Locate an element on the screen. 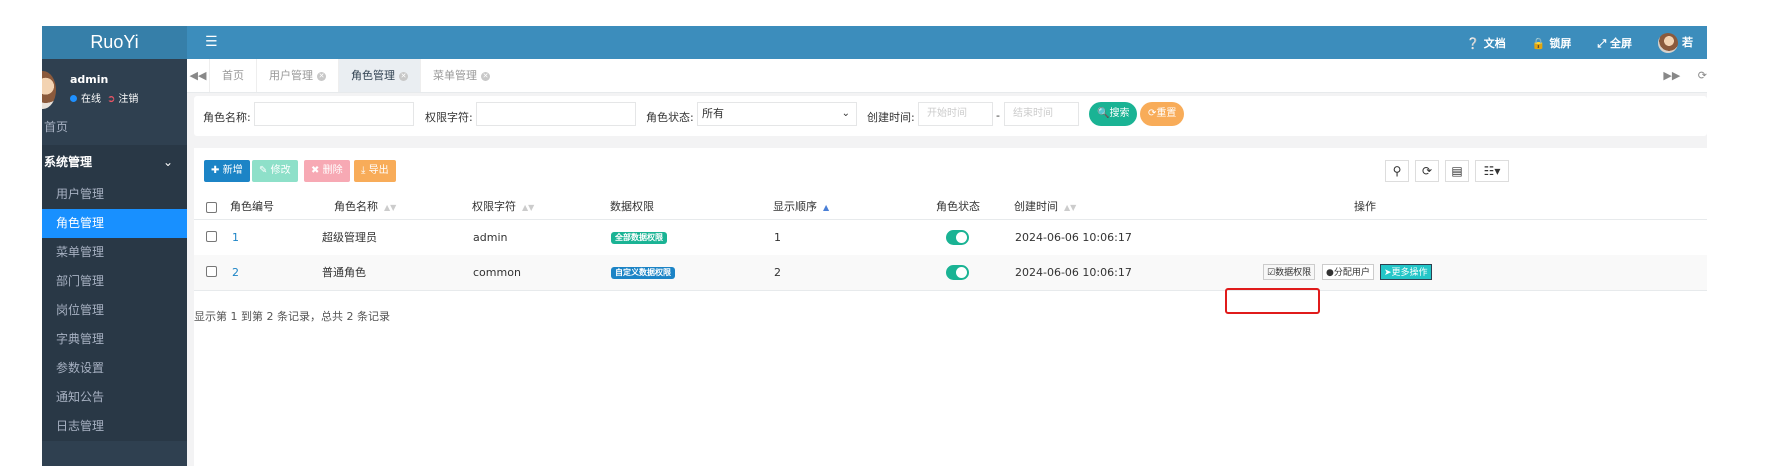  sidebar-item-depts: 部门管理 is located at coordinates (114, 281).